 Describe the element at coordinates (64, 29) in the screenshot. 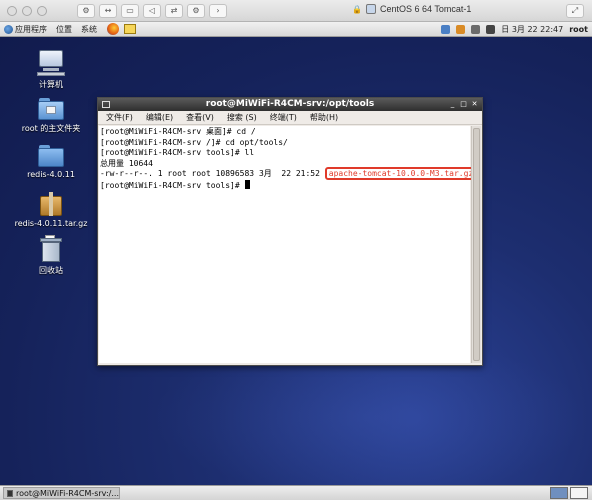

I see `menu-places: 位置` at that location.